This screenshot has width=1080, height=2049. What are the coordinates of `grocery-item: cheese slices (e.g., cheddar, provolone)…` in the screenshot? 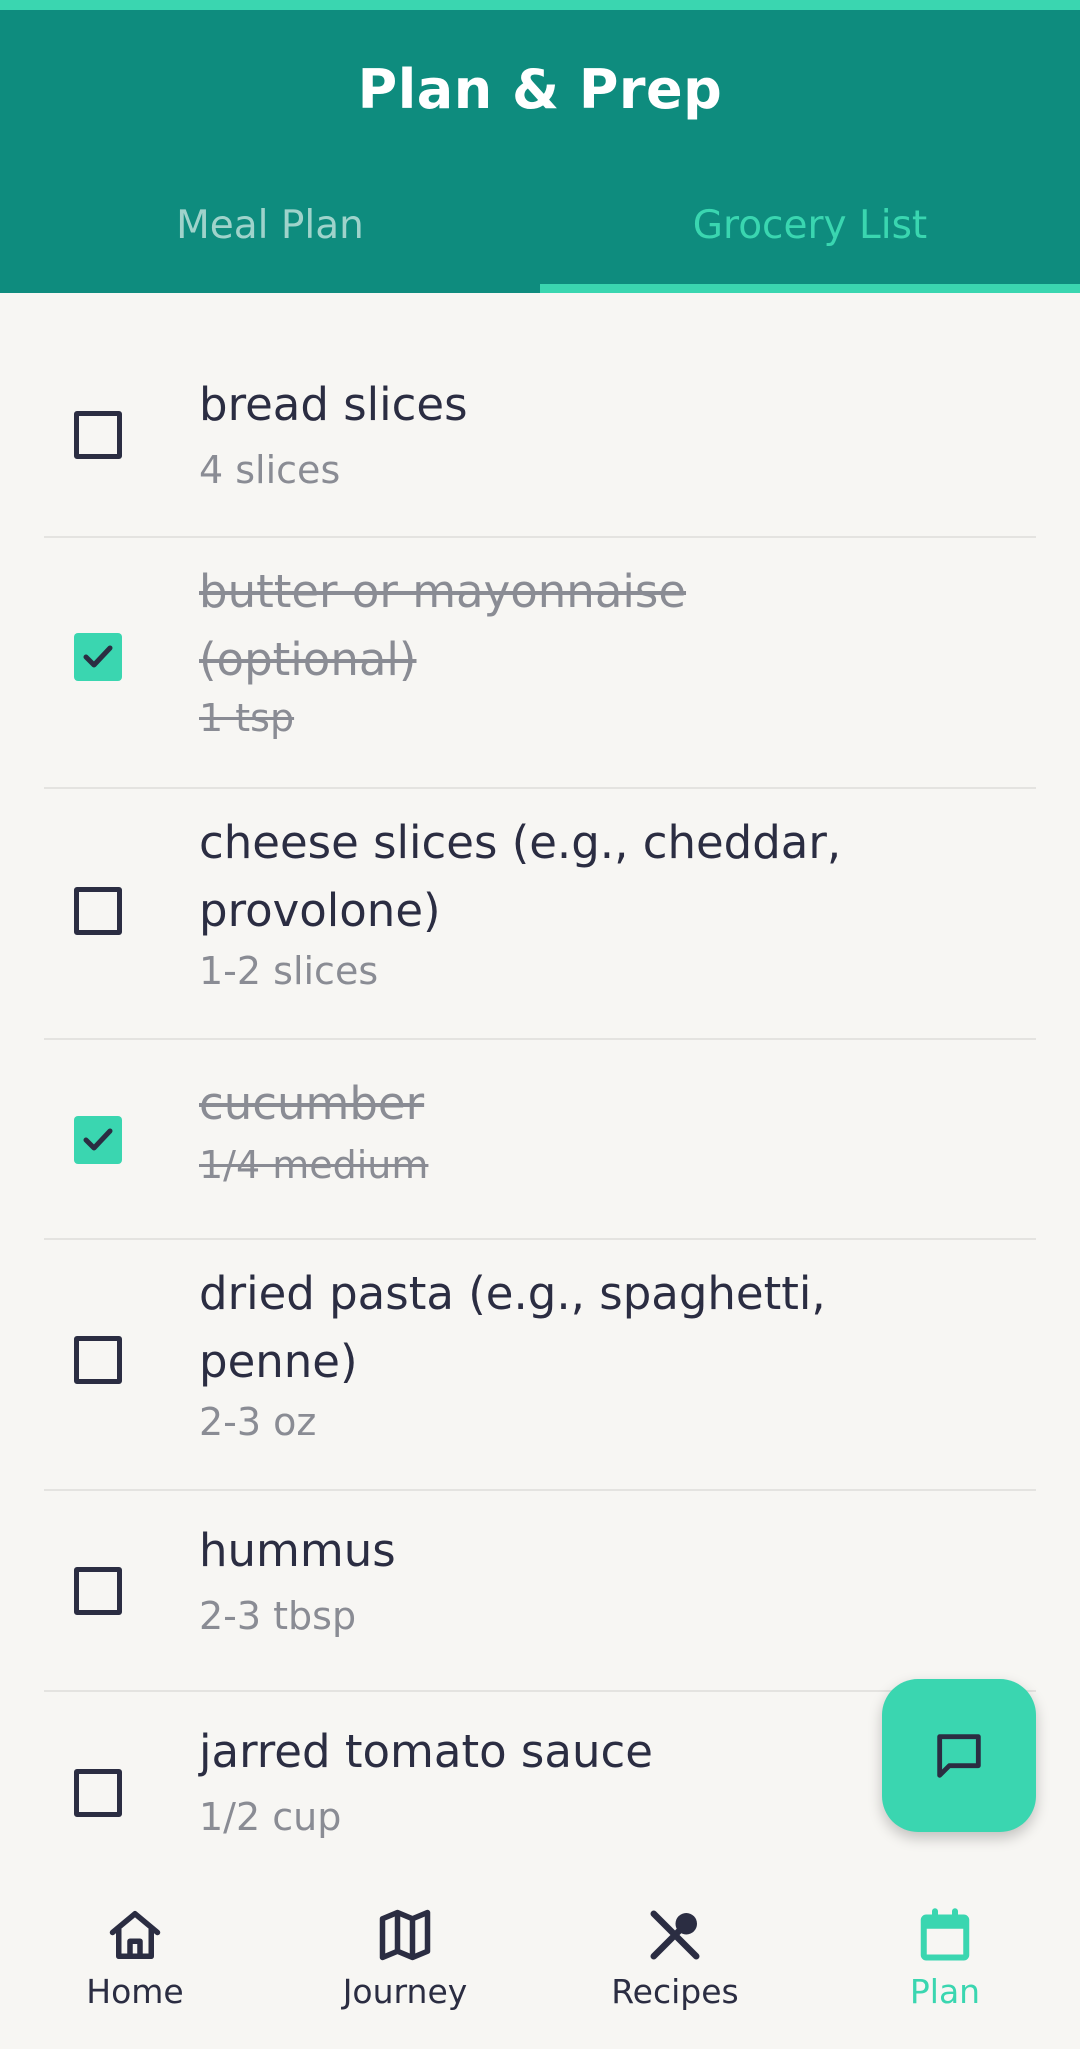 It's located at (540, 914).